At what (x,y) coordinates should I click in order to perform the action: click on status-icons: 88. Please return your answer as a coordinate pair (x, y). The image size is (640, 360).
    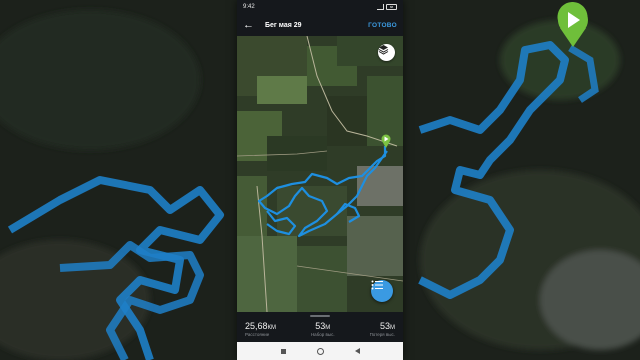
    Looking at the image, I should click on (387, 7).